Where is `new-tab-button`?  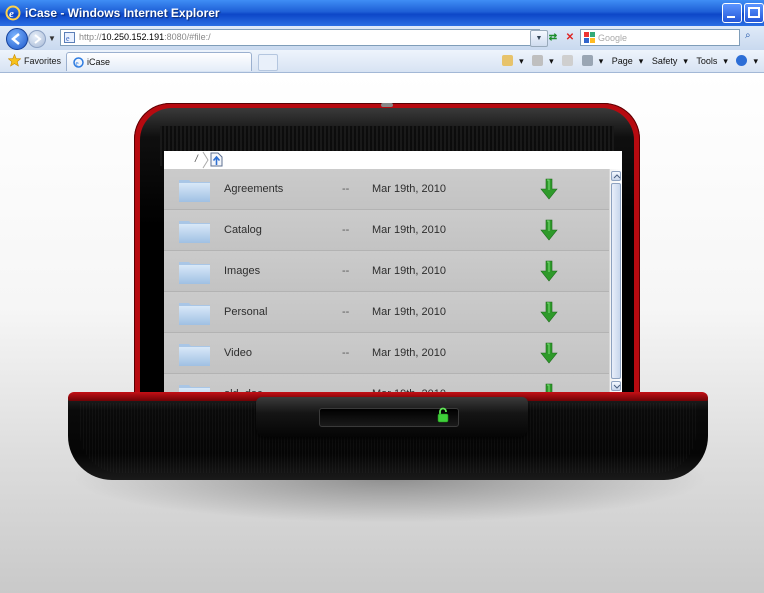 new-tab-button is located at coordinates (268, 62).